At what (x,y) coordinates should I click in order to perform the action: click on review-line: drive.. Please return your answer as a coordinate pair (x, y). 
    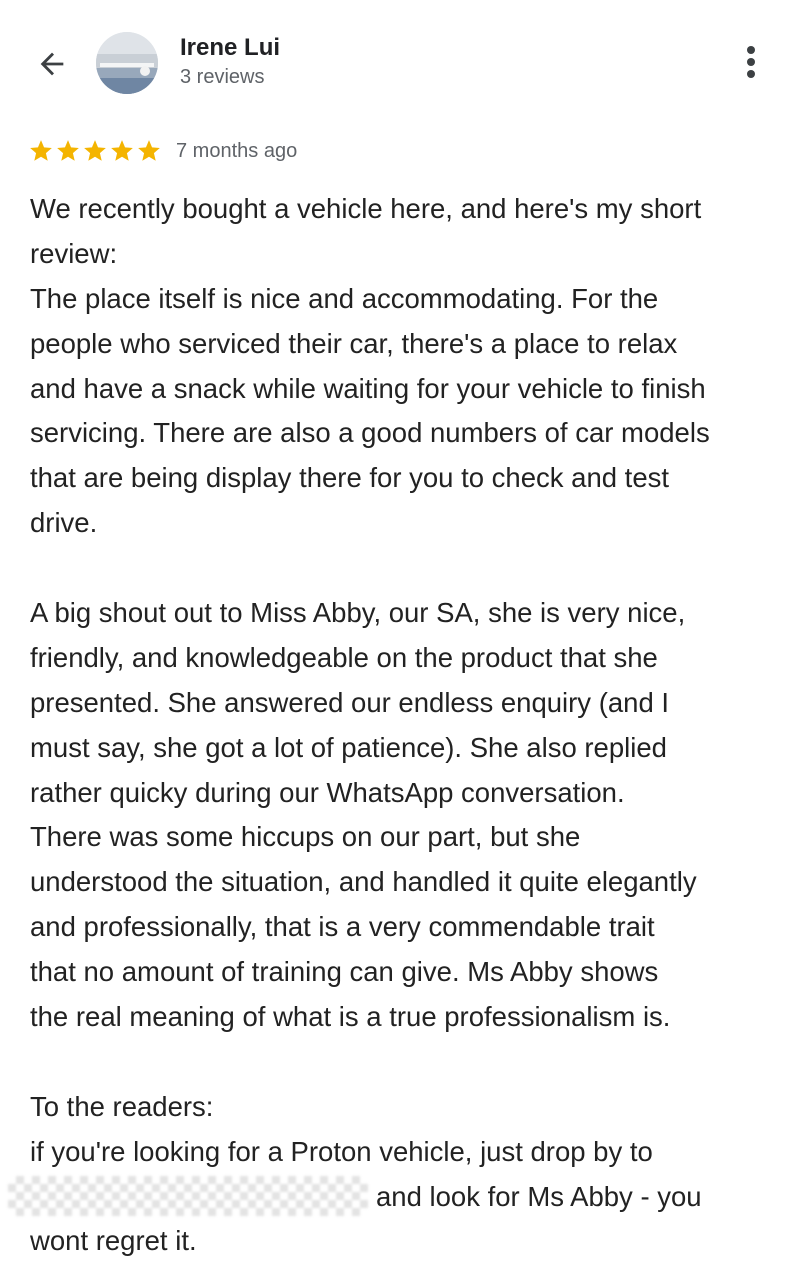
    Looking at the image, I should click on (64, 523).